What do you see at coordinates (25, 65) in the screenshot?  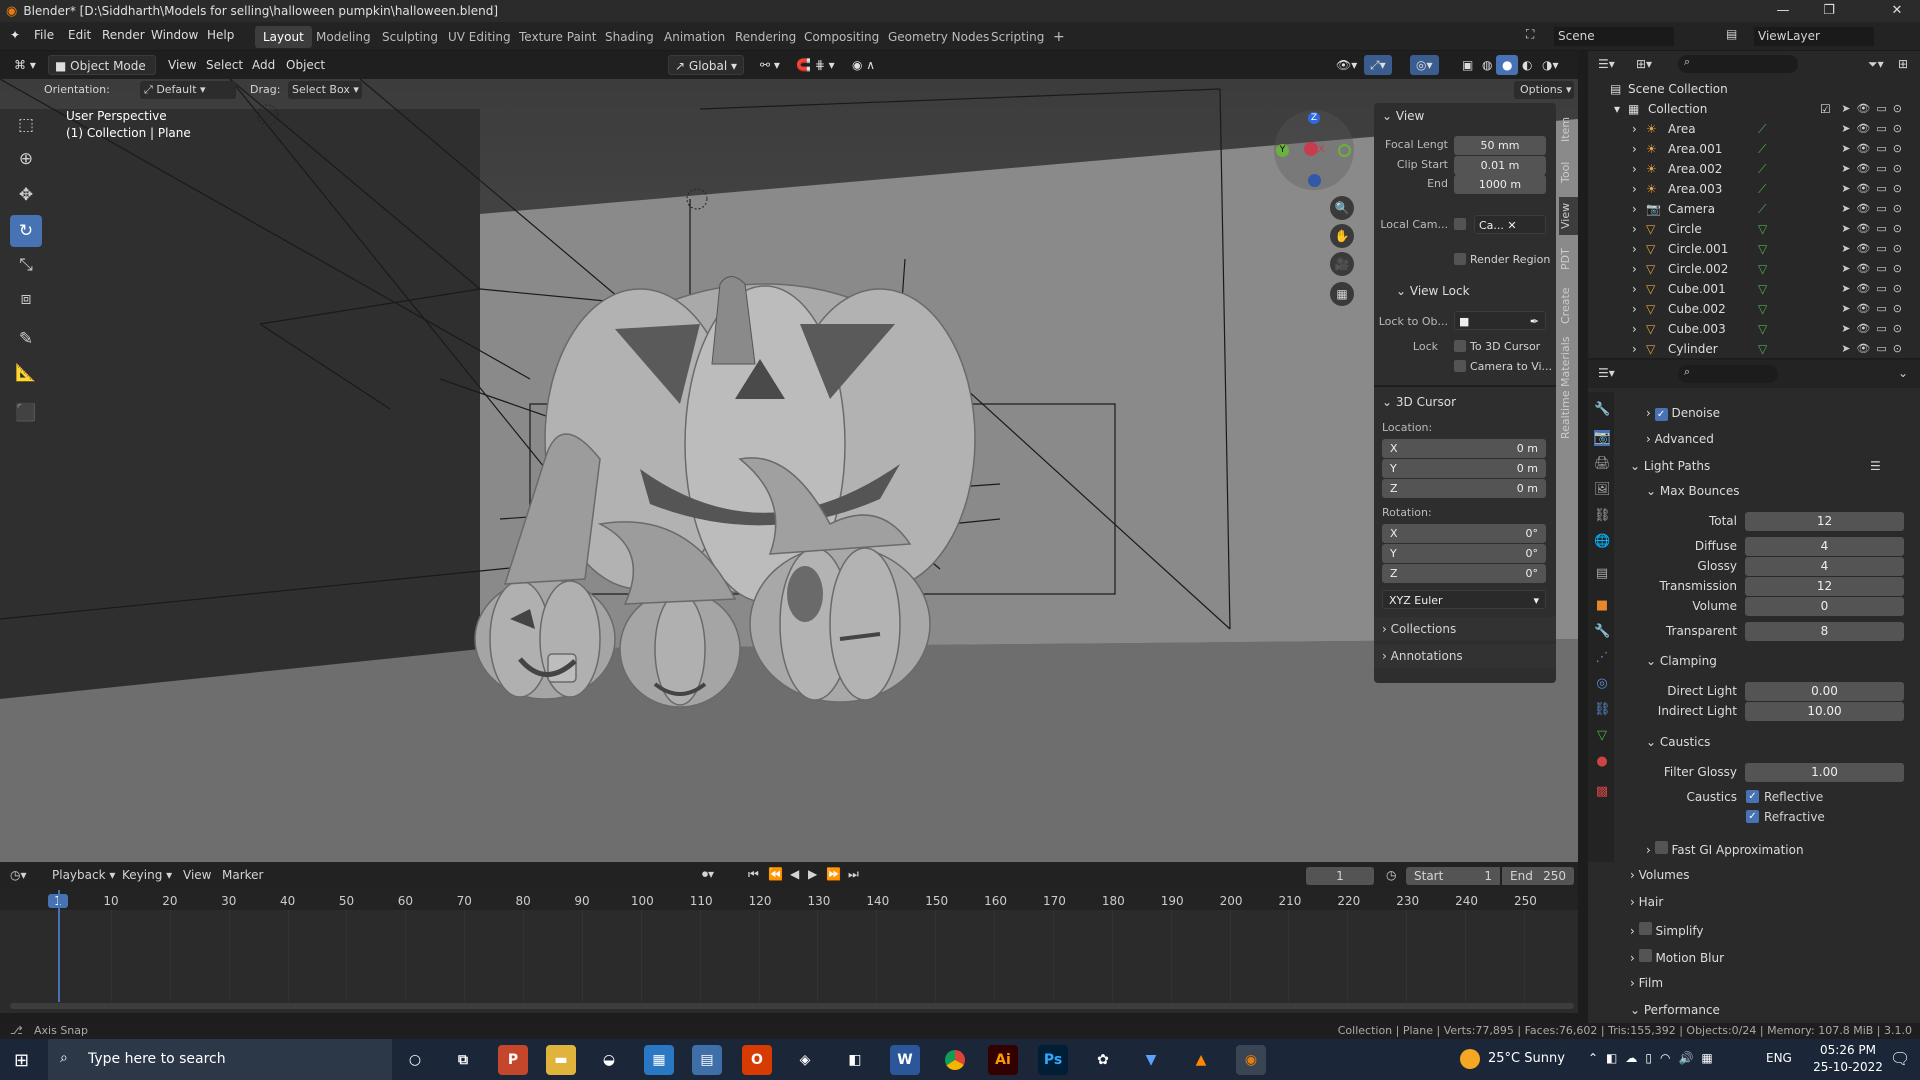 I see `editor-type-icon: ⌘ ▾` at bounding box center [25, 65].